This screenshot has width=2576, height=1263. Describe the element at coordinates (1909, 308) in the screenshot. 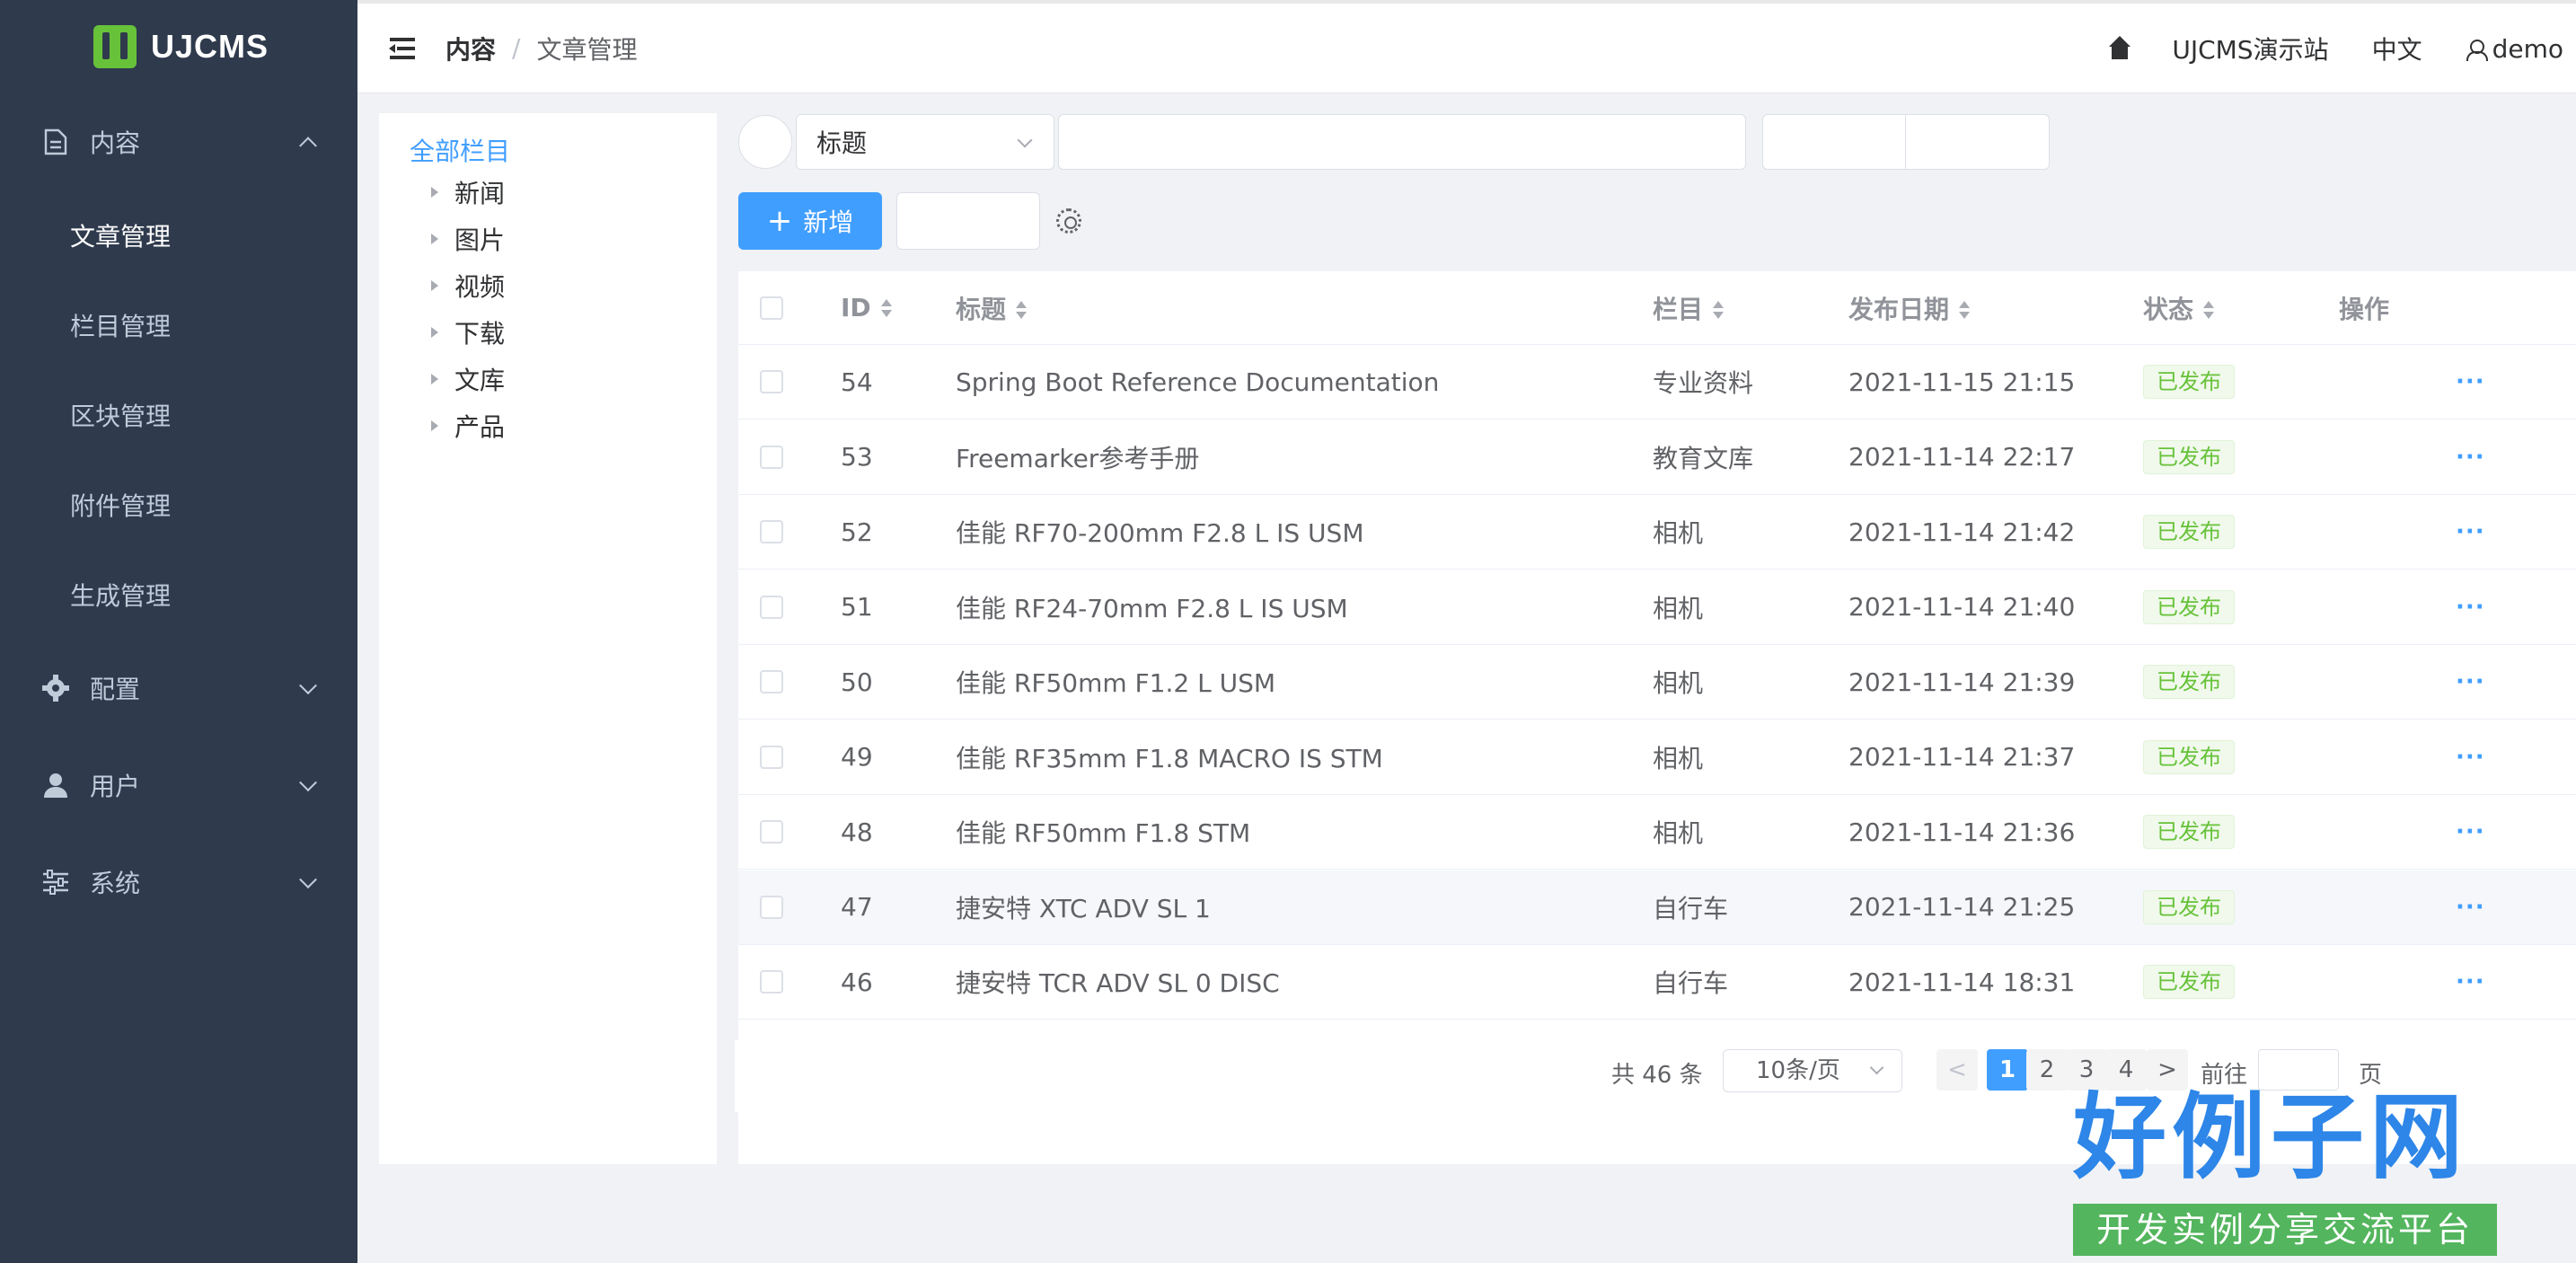

I see `column-header-date: 发布日期` at that location.